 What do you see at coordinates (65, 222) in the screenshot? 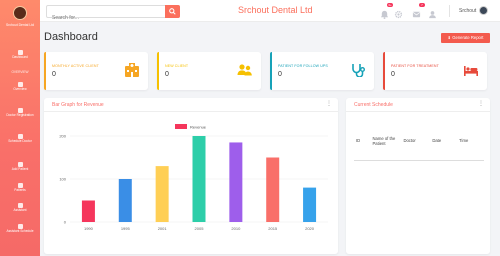
I see `y-tick-label: 0` at bounding box center [65, 222].